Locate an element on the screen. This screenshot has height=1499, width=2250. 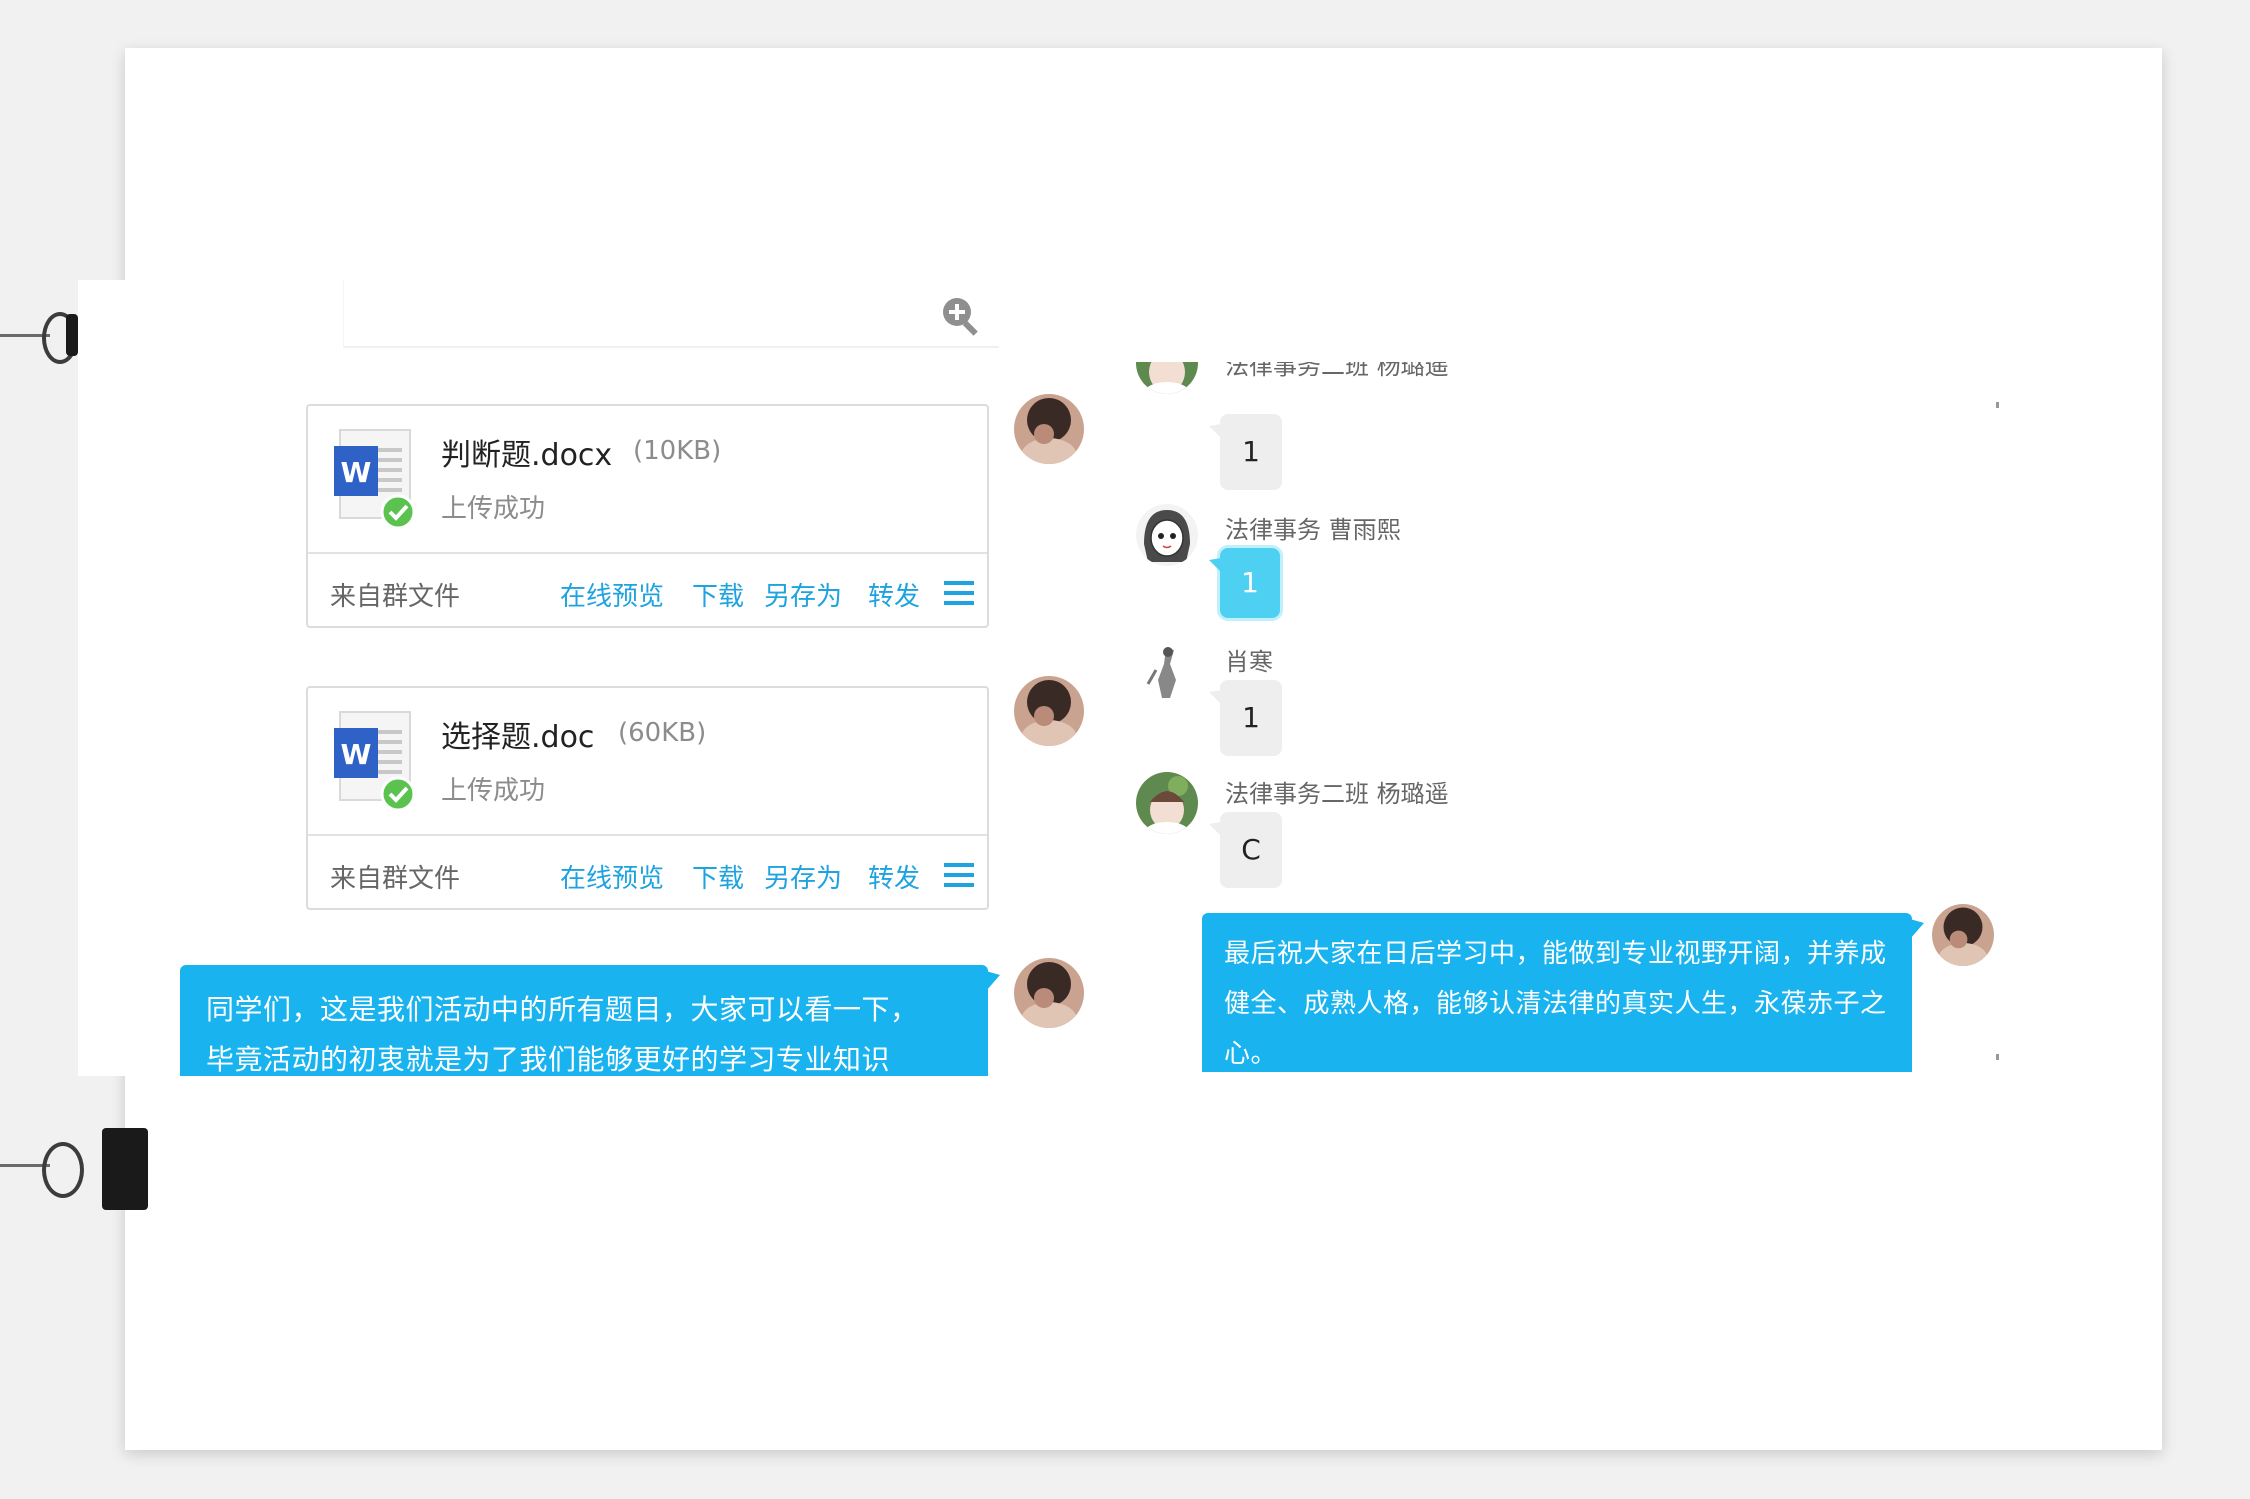
message-text: 最后祝大家在日后学习中，能做到专业视野开阔，并养成 is located at coordinates (1555, 954).